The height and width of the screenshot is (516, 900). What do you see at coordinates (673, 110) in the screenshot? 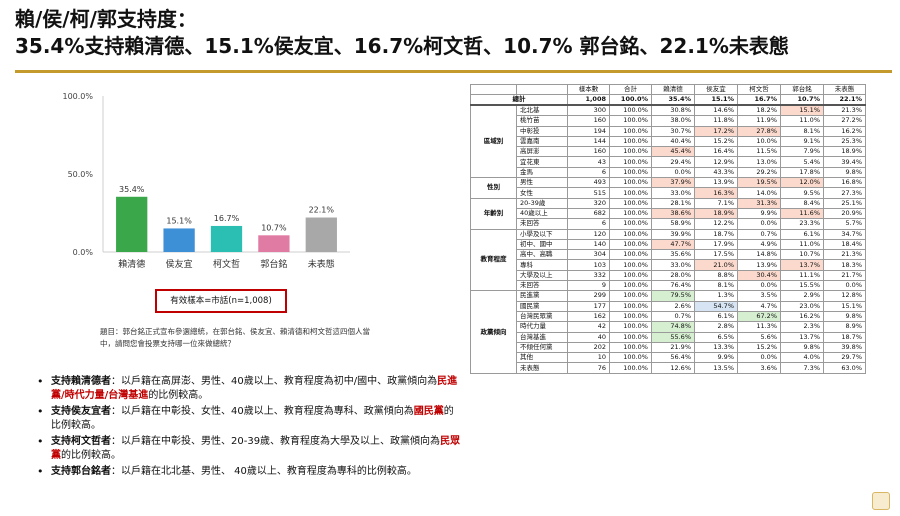
I see `table-cell: 30.8%` at bounding box center [673, 110].